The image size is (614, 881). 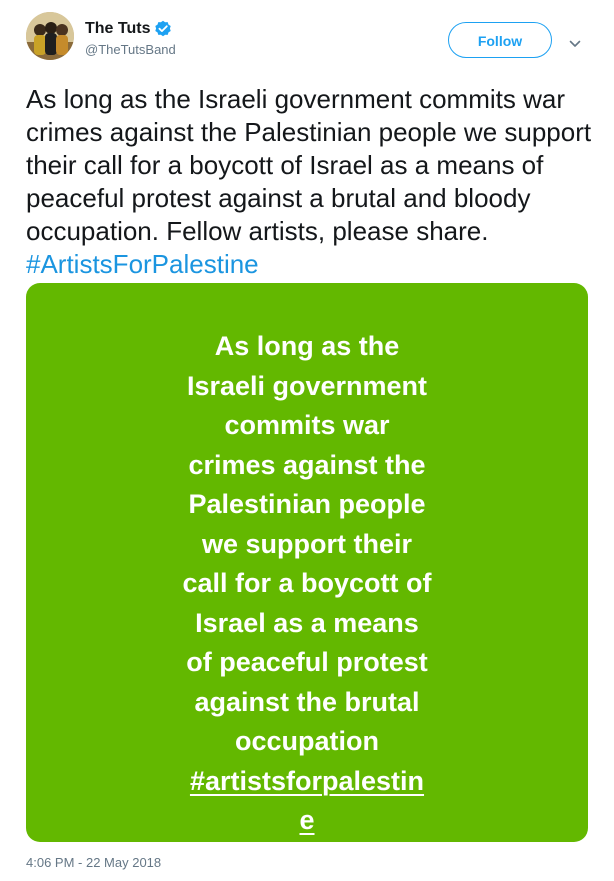 What do you see at coordinates (307, 346) in the screenshot?
I see `media-text-line: As long as the` at bounding box center [307, 346].